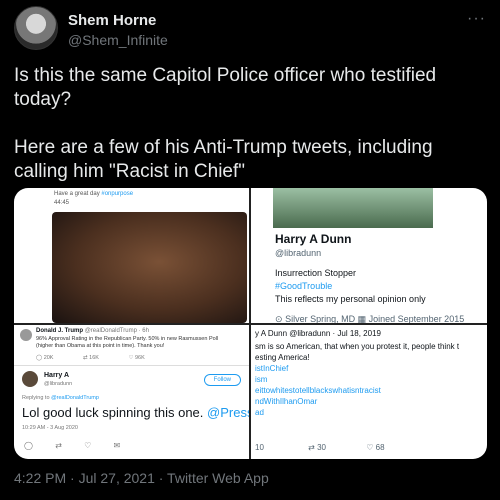 Image resolution: width=500 pixels, height=500 pixels. Describe the element at coordinates (476, 19) in the screenshot. I see `more-dots-icon: ···` at that location.